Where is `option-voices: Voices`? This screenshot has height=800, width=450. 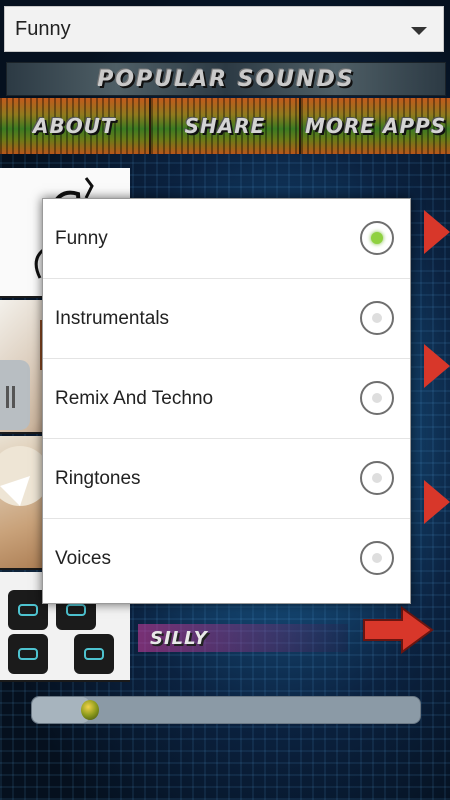
option-voices: Voices is located at coordinates (226, 559).